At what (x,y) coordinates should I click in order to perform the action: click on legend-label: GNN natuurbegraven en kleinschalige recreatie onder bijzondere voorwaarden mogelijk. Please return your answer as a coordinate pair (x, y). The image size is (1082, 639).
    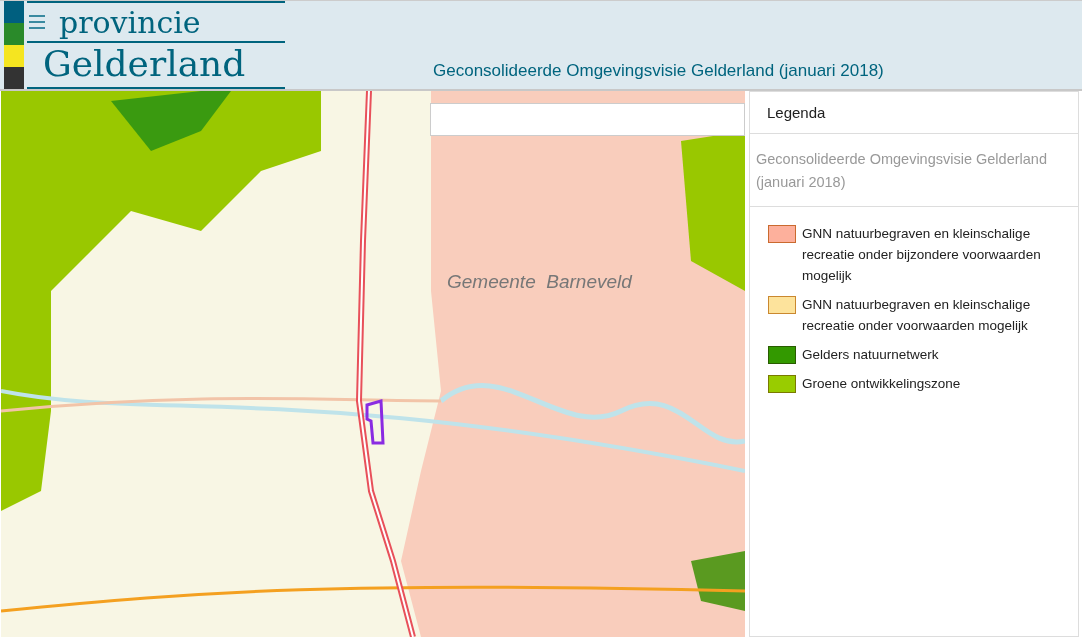
    Looking at the image, I should click on (922, 255).